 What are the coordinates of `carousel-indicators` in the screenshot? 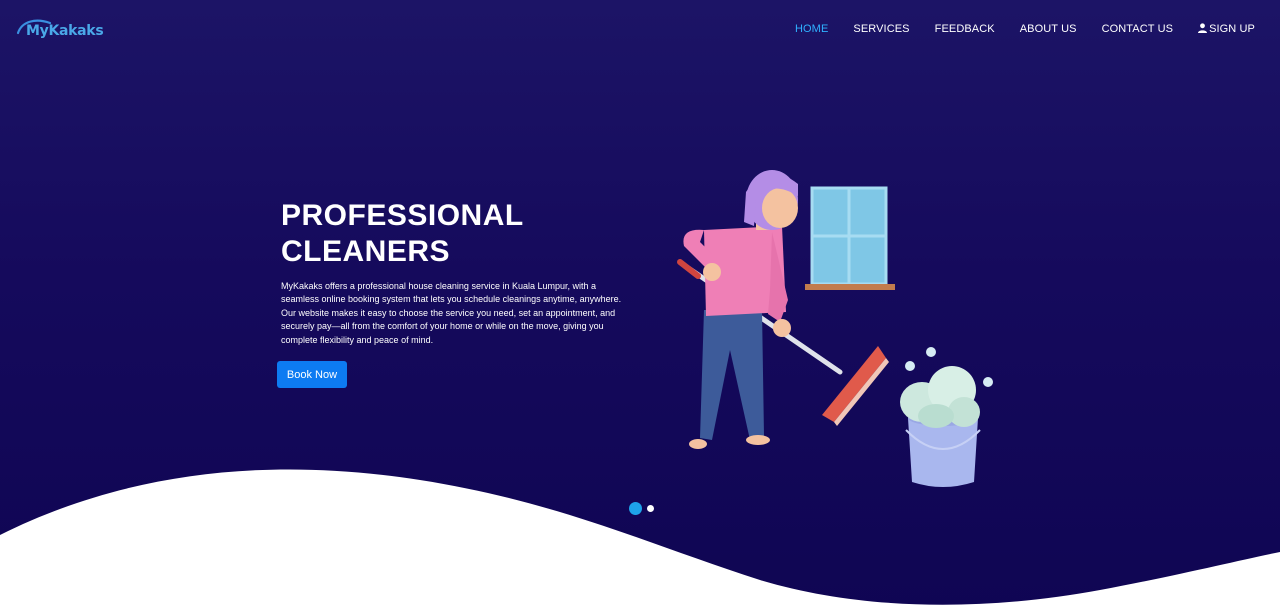 It's located at (641, 508).